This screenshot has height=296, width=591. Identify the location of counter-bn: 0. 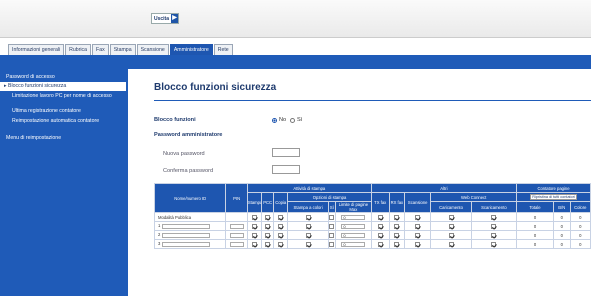
(561, 244).